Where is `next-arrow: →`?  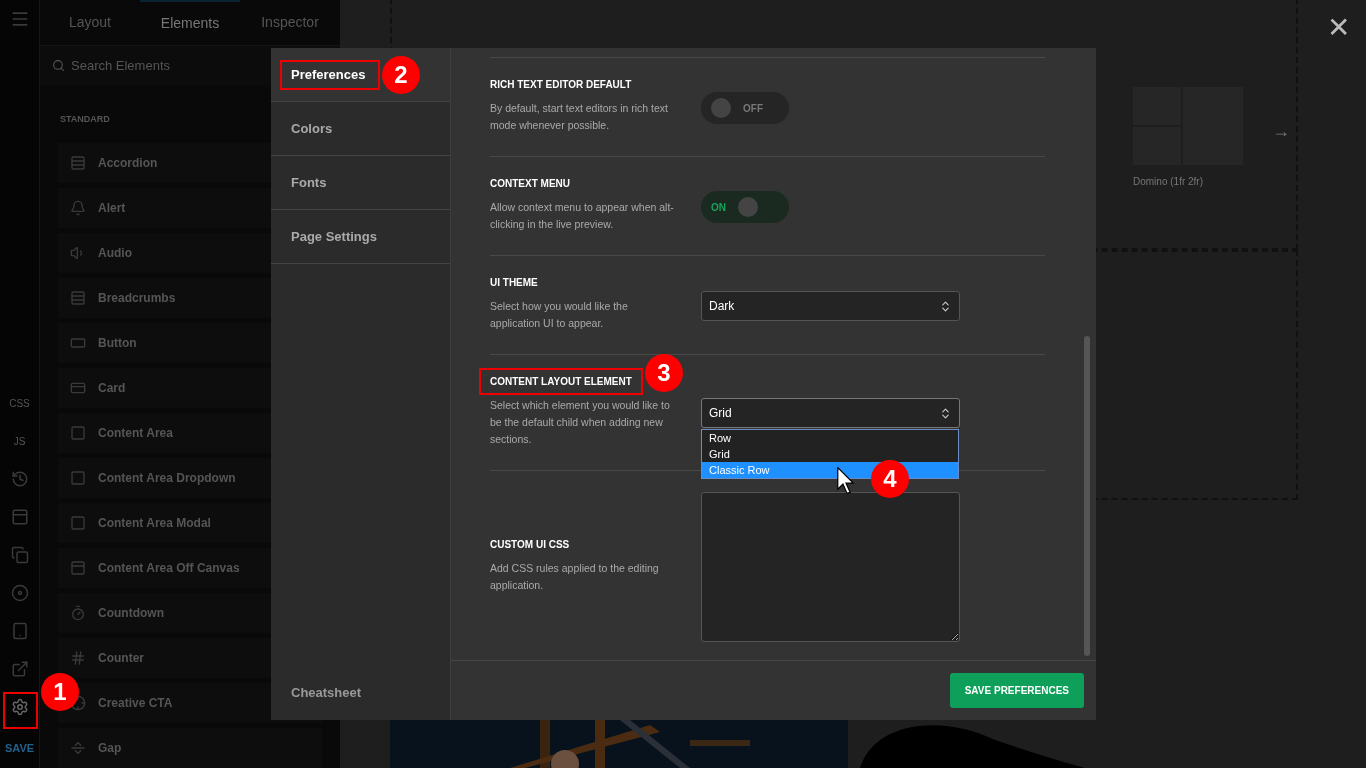
next-arrow: → is located at coordinates (1281, 131).